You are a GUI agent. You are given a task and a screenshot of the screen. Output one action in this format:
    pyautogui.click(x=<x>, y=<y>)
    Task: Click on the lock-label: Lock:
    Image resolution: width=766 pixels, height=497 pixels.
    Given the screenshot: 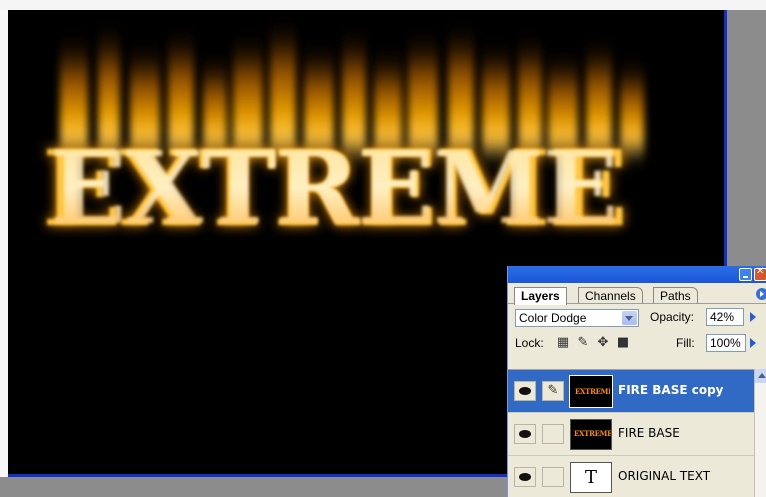 What is the action you would take?
    pyautogui.click(x=529, y=343)
    